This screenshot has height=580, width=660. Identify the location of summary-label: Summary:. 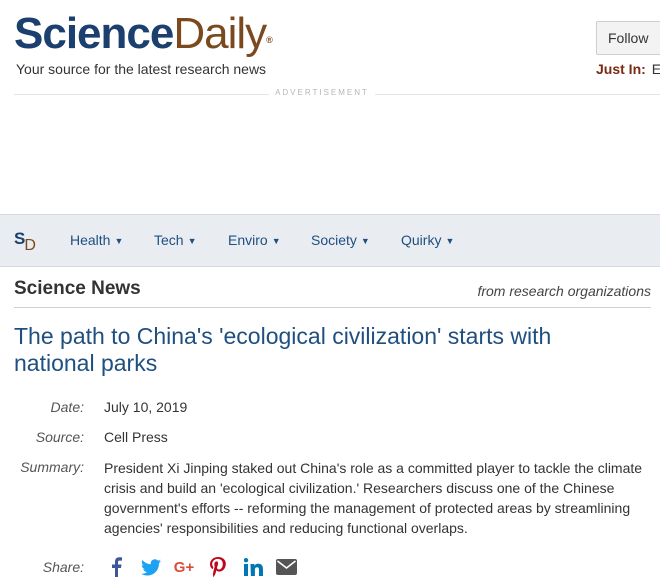
(52, 467).